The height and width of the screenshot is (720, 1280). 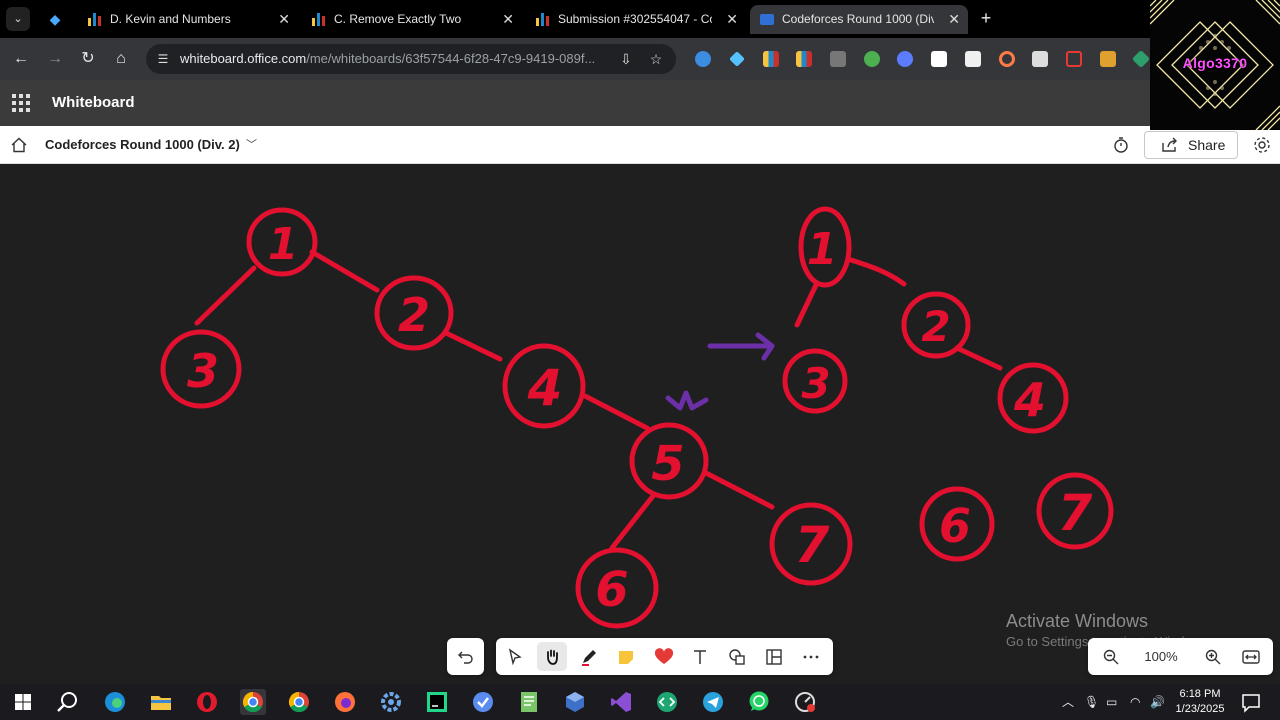 I want to click on file-explorer-icon, so click(x=161, y=702).